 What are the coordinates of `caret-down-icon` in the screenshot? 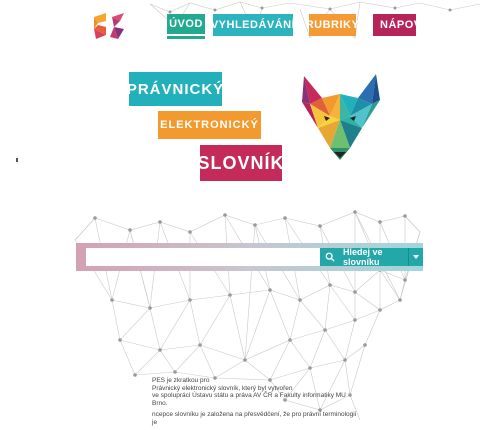 It's located at (416, 257).